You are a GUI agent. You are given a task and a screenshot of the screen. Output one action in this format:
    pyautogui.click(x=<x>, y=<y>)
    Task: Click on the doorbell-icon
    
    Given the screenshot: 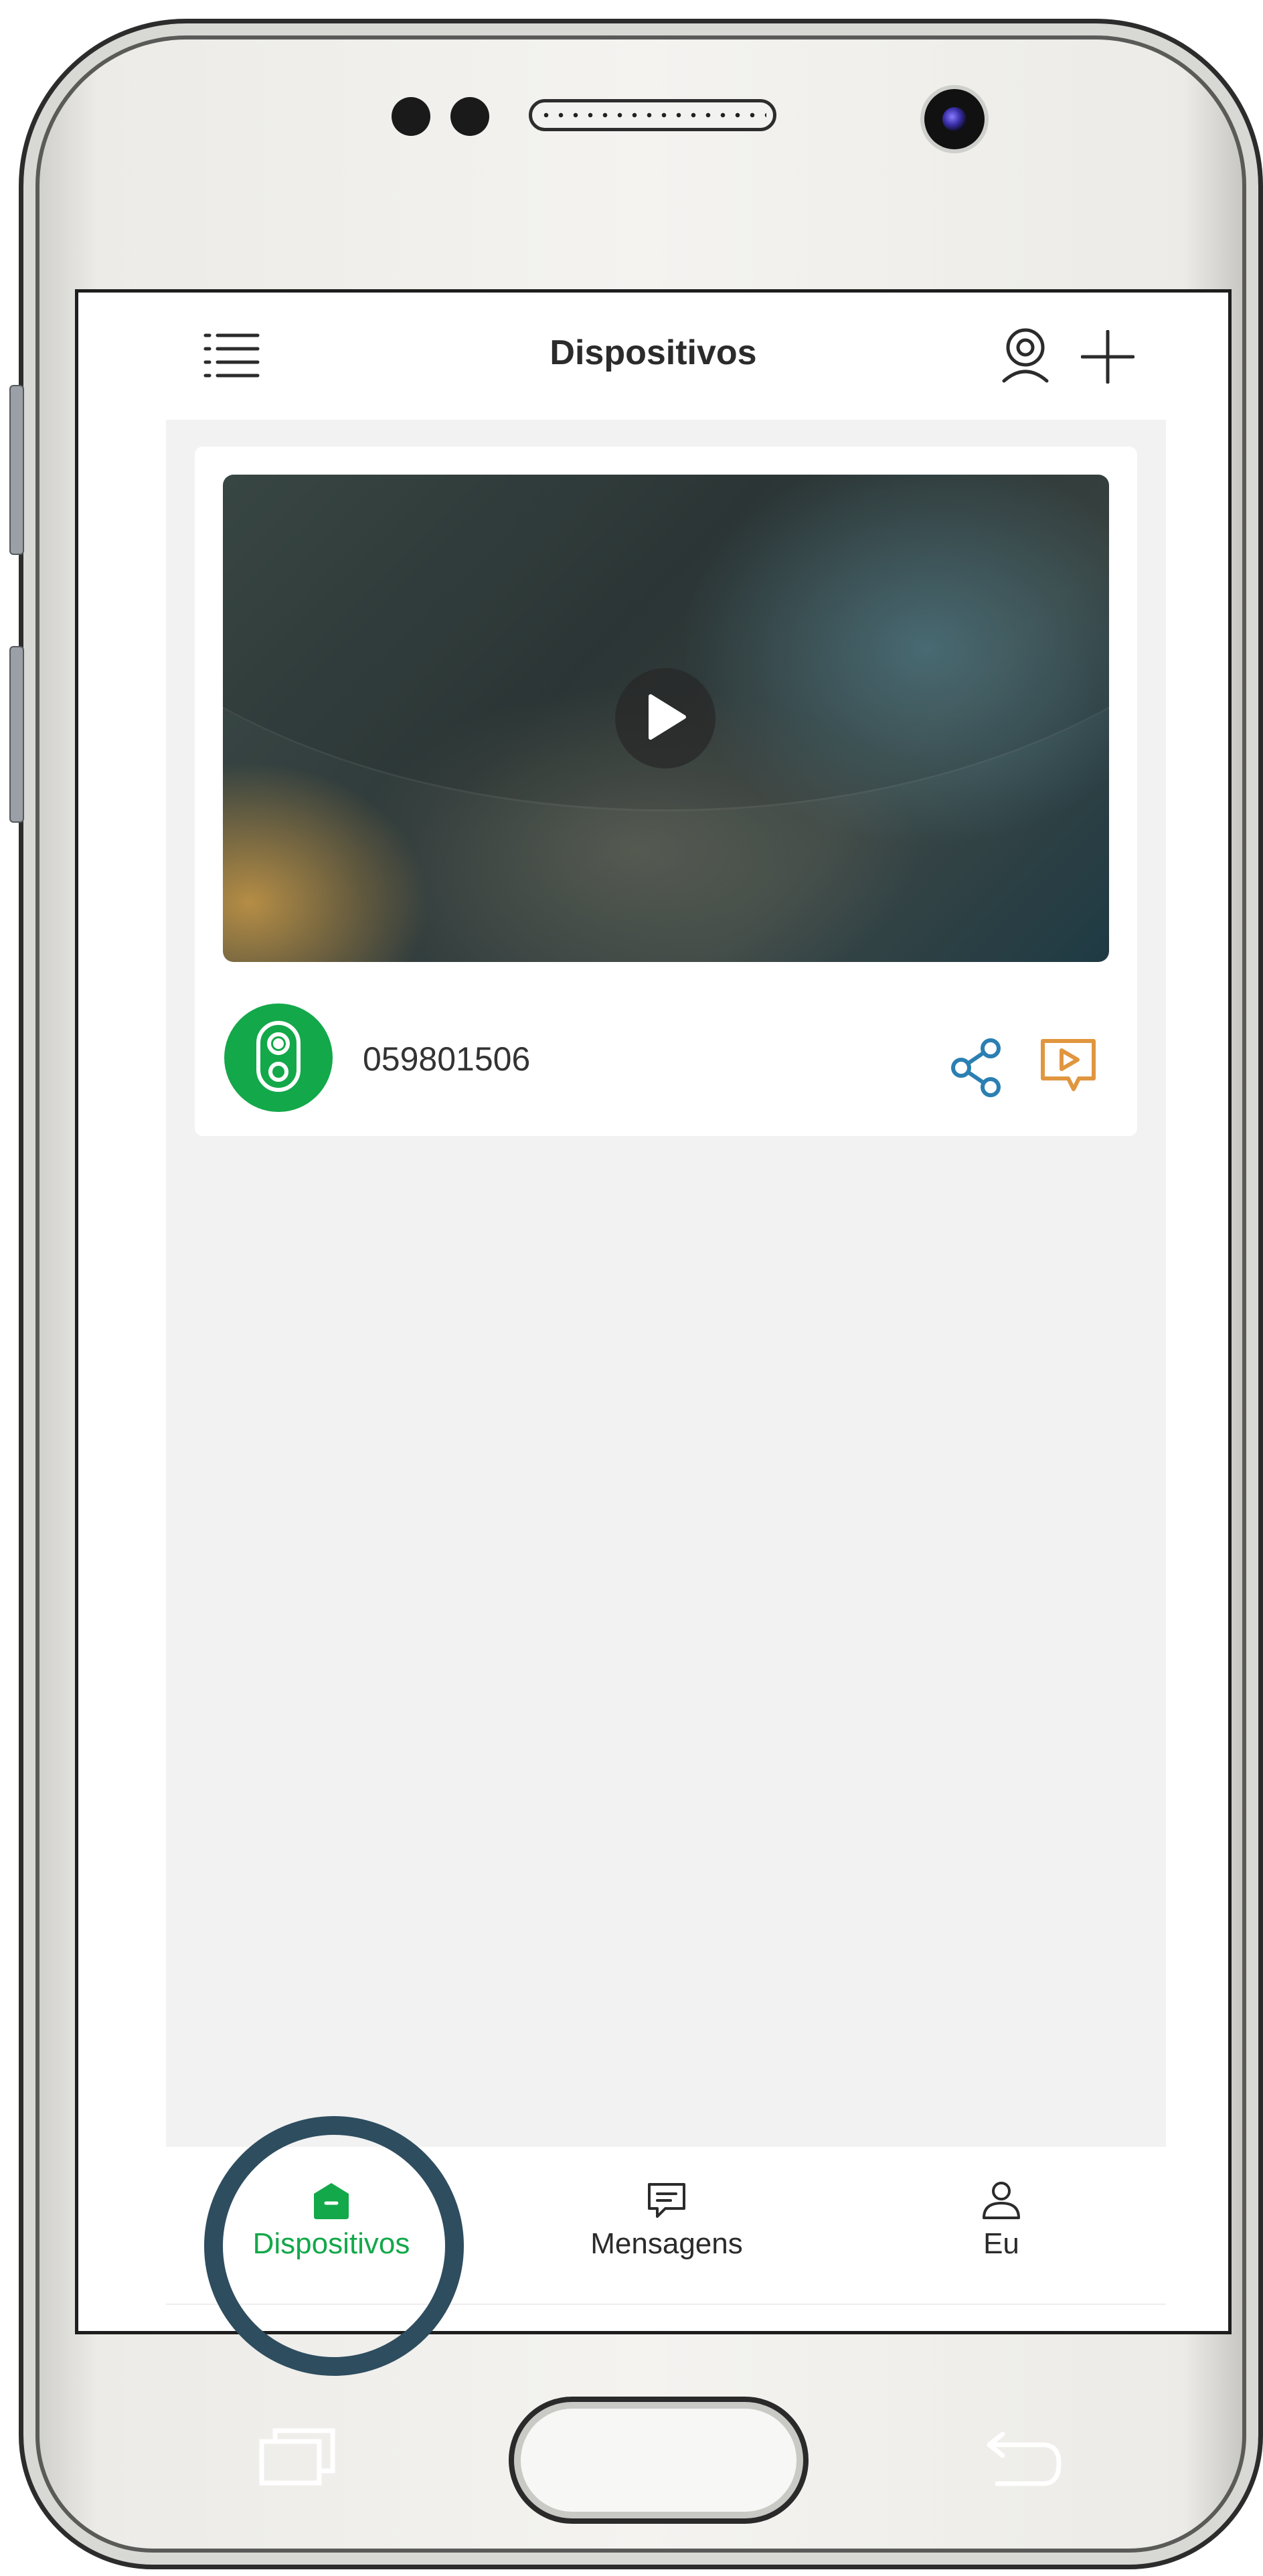 What is the action you would take?
    pyautogui.click(x=278, y=1058)
    